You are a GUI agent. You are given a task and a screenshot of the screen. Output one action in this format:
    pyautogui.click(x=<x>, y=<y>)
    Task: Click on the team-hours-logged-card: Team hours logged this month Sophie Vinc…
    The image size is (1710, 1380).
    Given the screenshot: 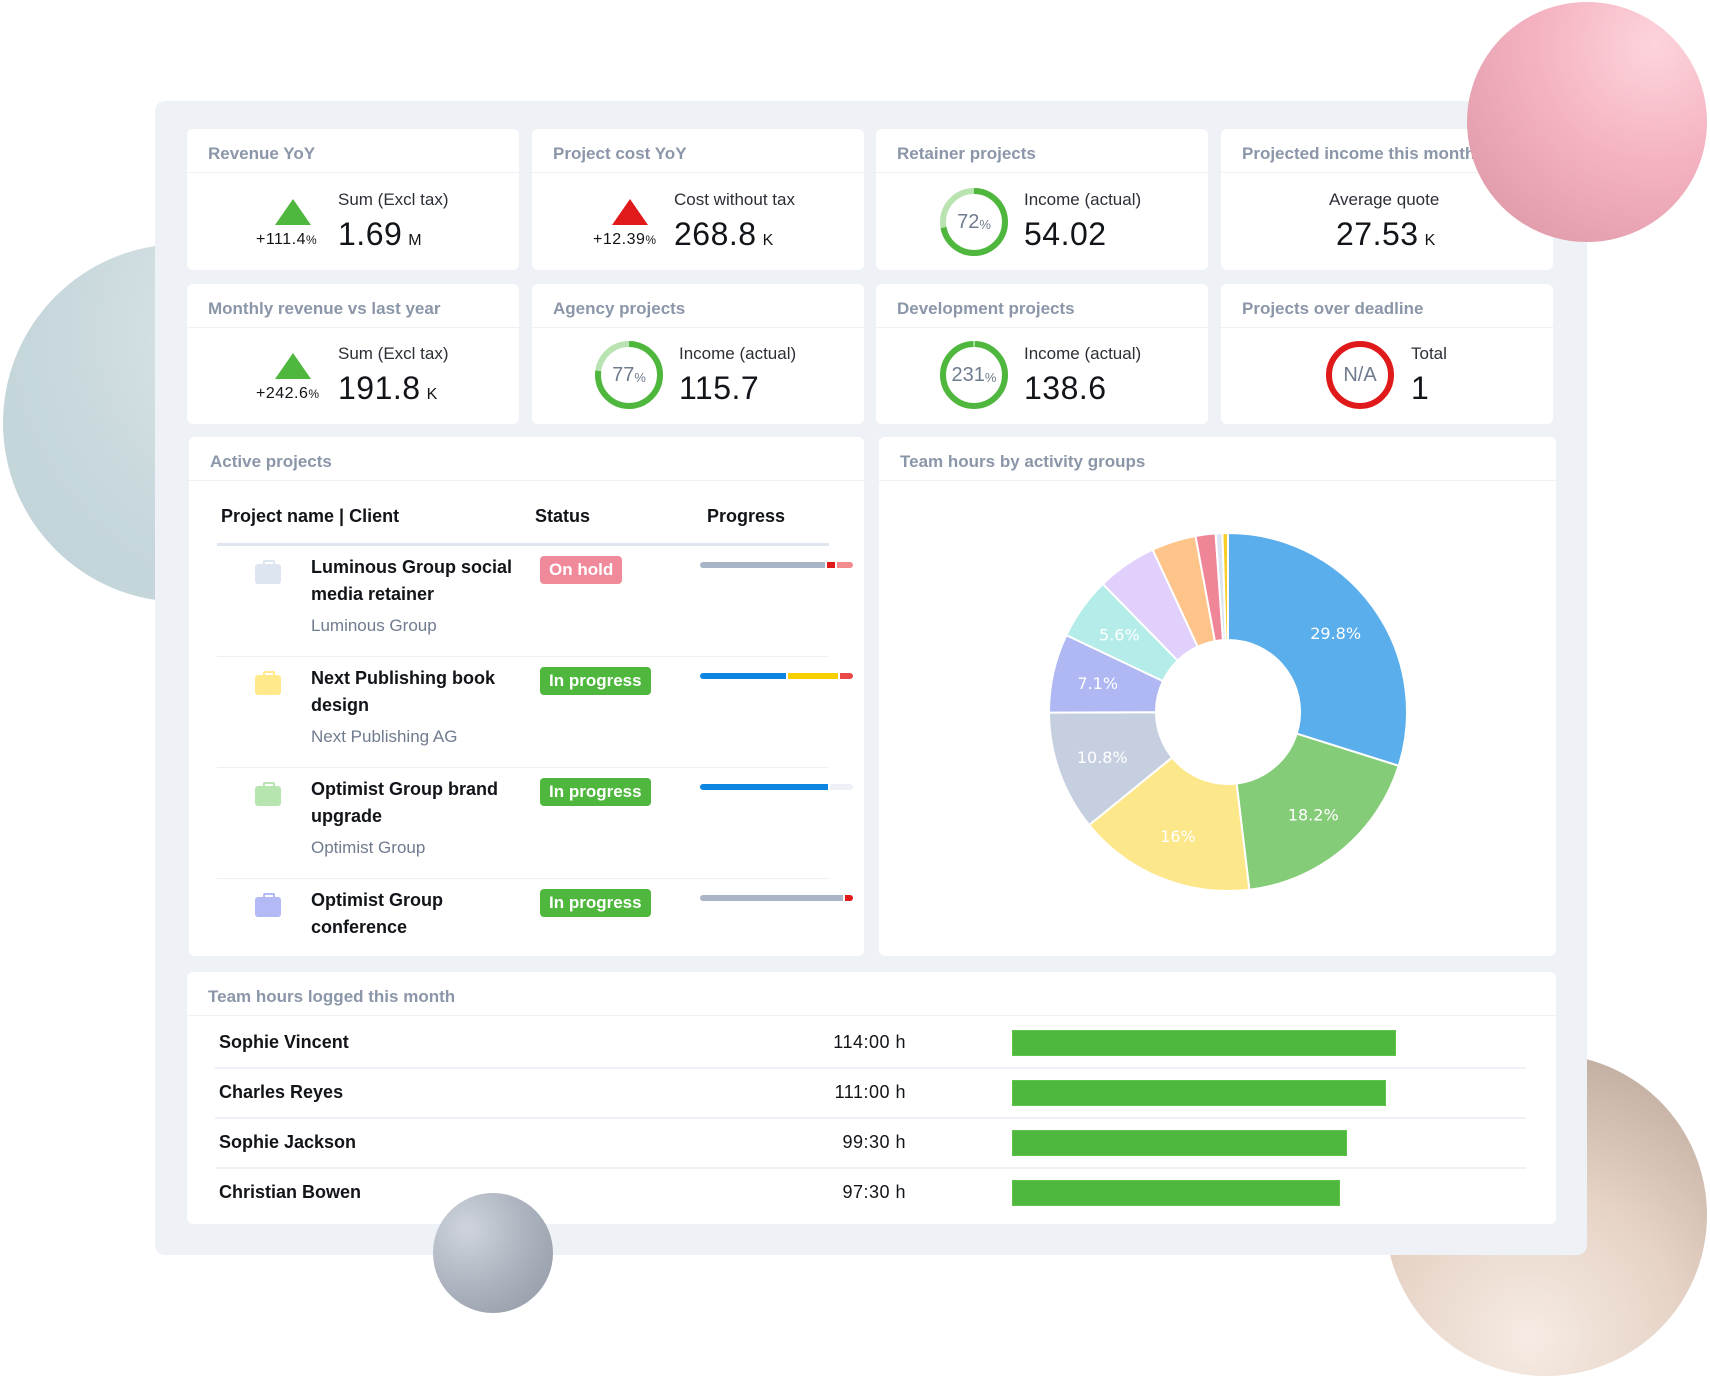 What is the action you would take?
    pyautogui.click(x=871, y=1098)
    